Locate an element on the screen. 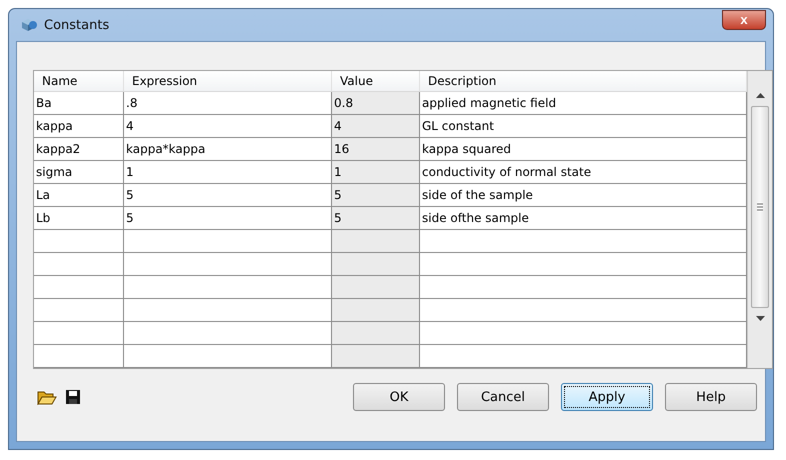  open-folder-icon is located at coordinates (47, 397).